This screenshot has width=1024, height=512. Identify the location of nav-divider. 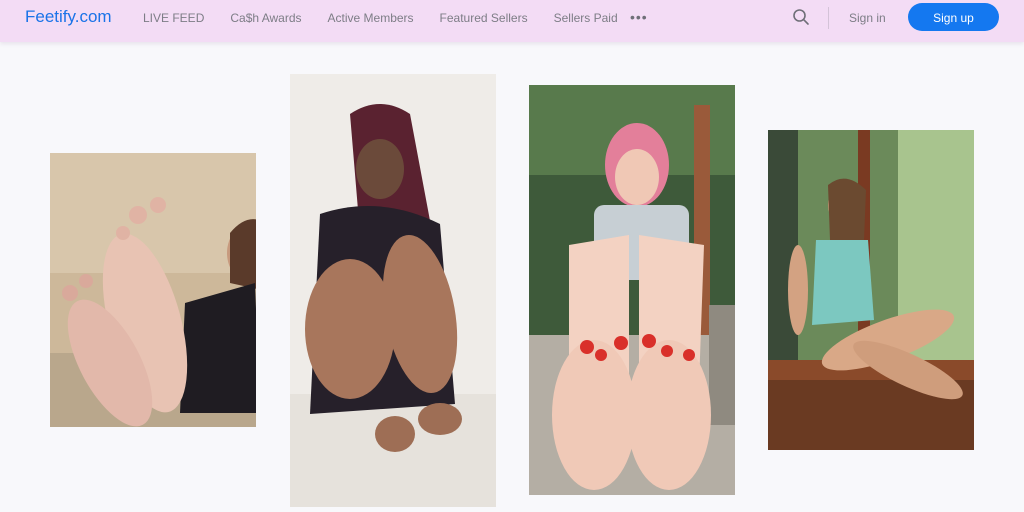
(828, 18).